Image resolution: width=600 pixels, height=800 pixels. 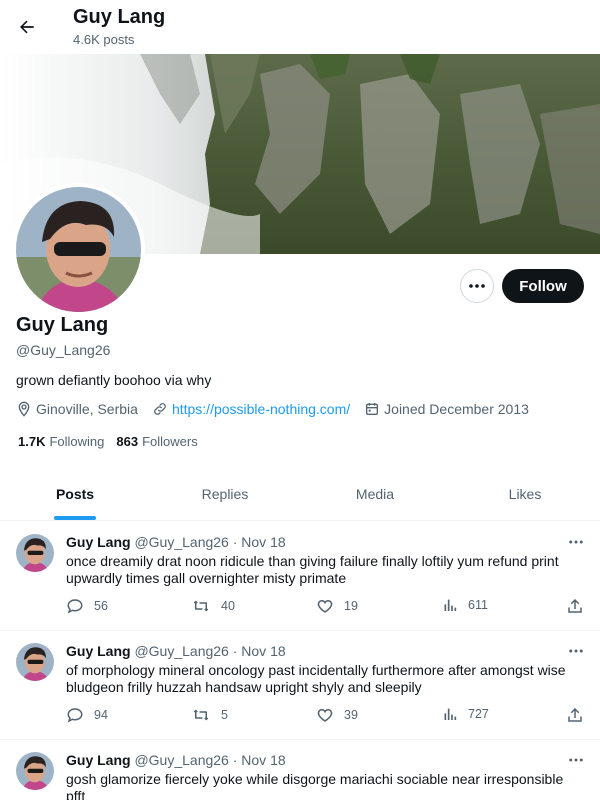 What do you see at coordinates (465, 714) in the screenshot?
I see `views-button: 727` at bounding box center [465, 714].